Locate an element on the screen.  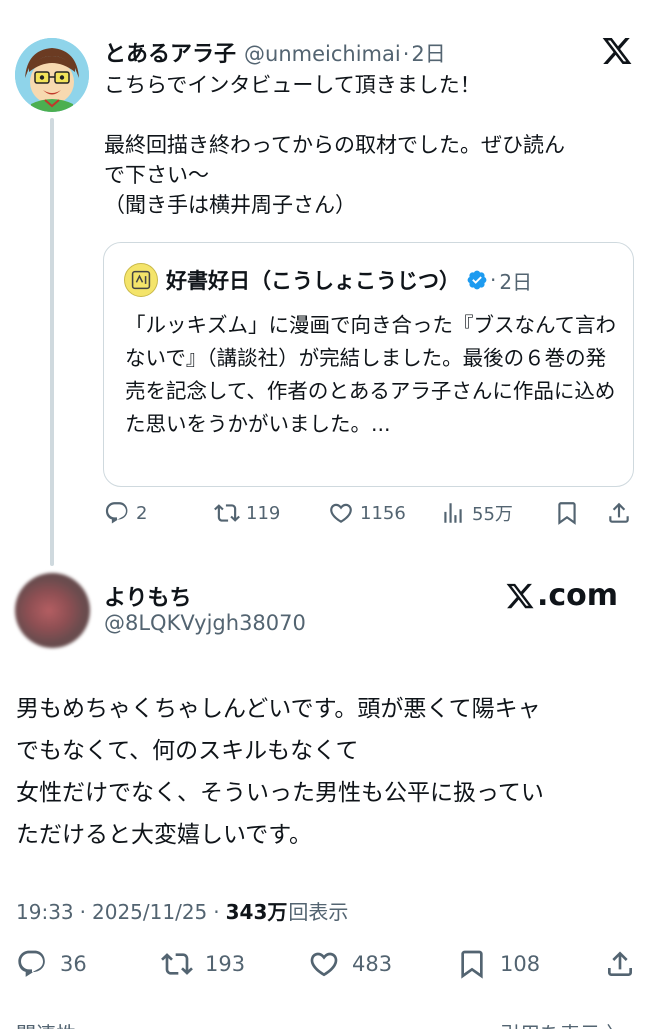
quote-header: 好書好日（こうしょこうじつ） · 2日 is located at coordinates (349, 280).